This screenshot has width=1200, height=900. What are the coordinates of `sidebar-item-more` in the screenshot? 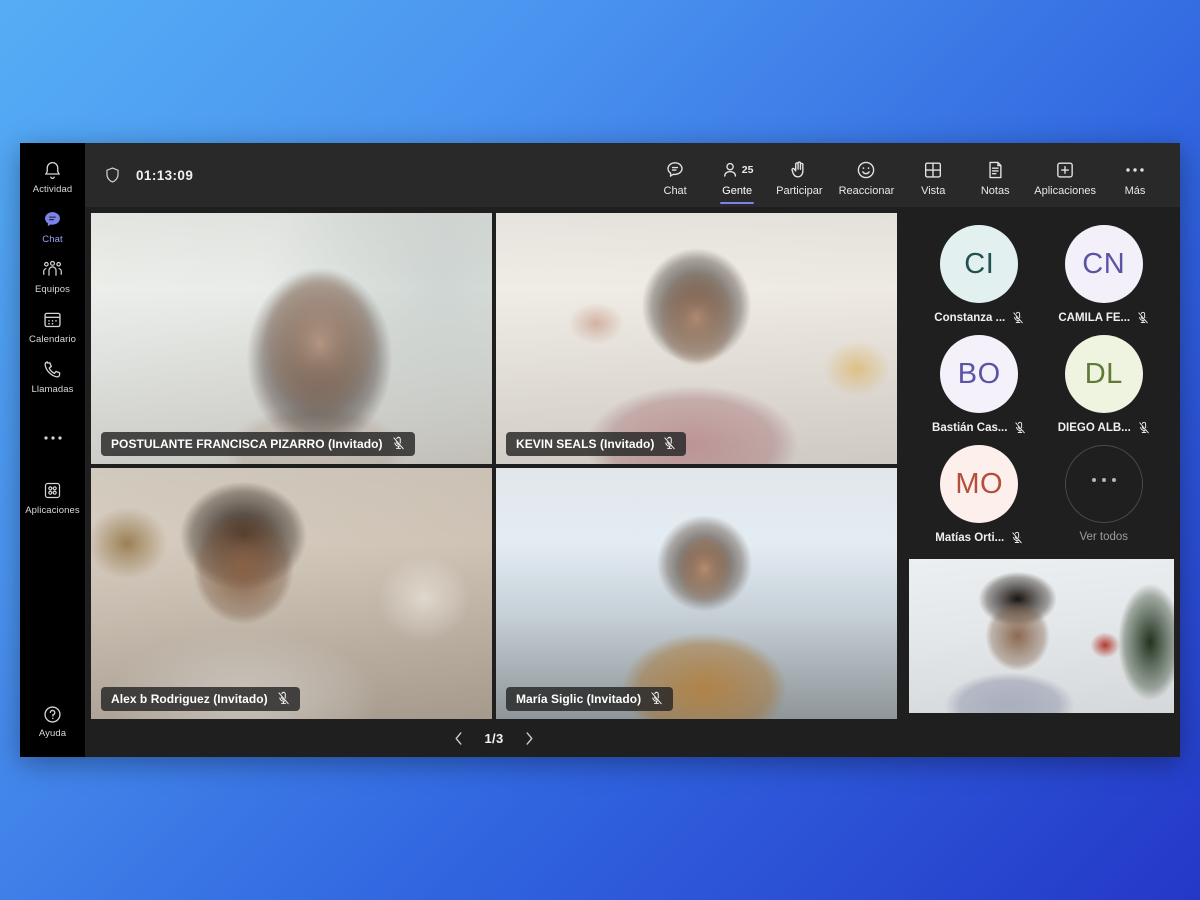 It's located at (52, 437).